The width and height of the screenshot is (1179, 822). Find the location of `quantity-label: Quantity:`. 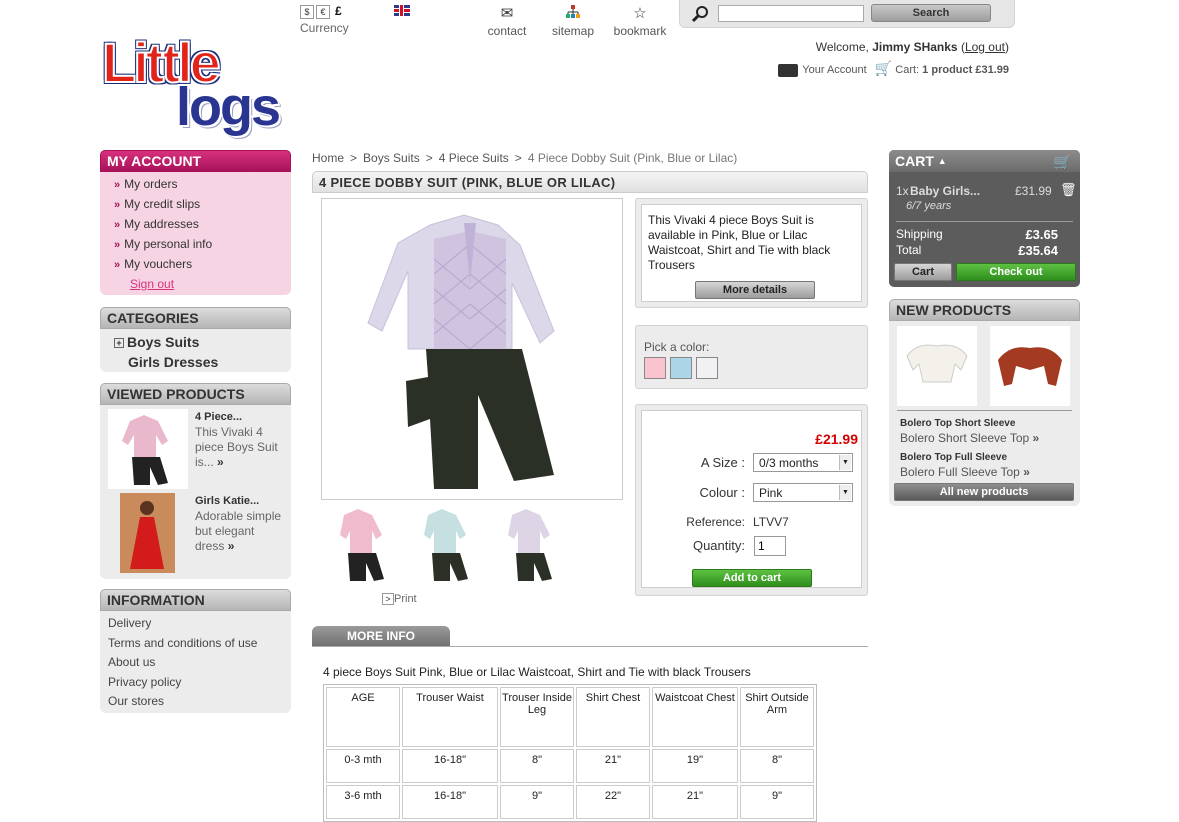

quantity-label: Quantity: is located at coordinates (718, 545).